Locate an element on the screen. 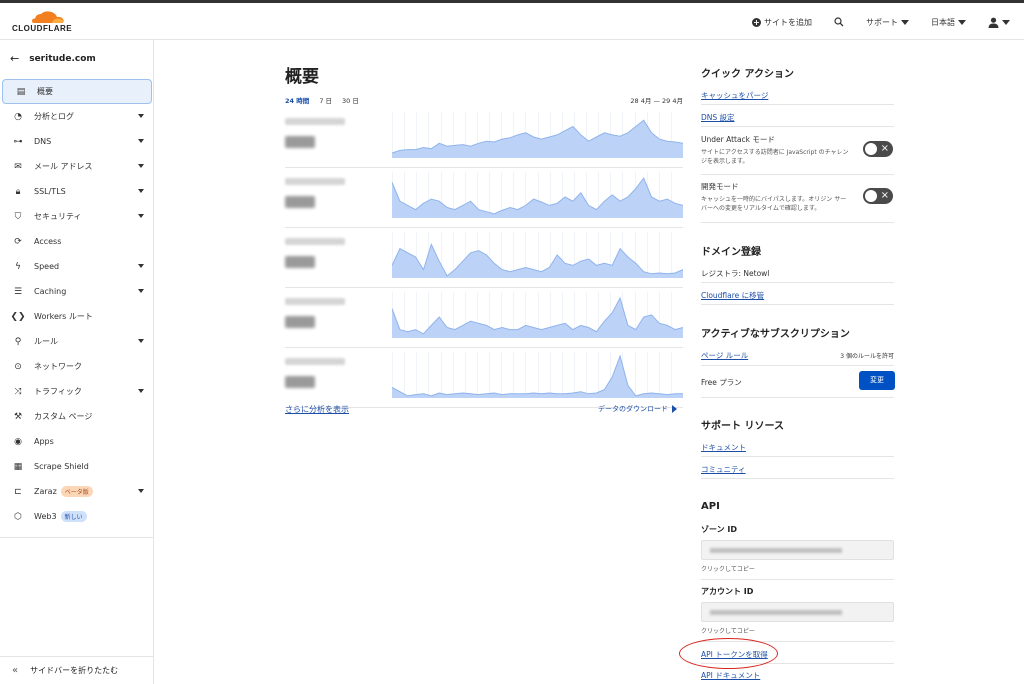 The width and height of the screenshot is (1024, 684). top-actions: + サイトを追加 サポート 日本語 is located at coordinates (870, 22).